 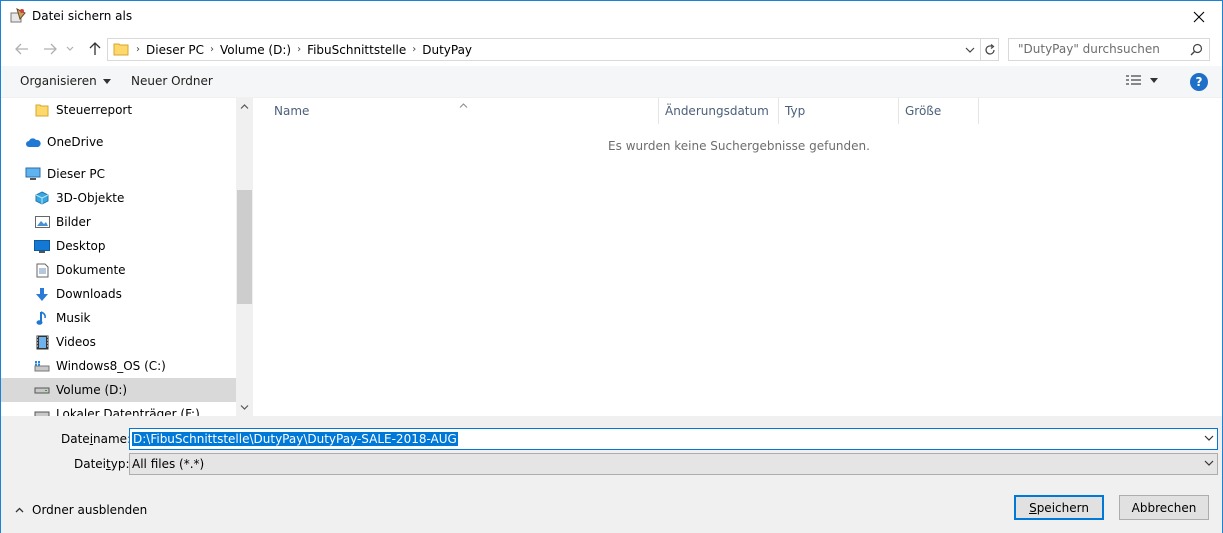 I want to click on documents-icon, so click(x=42, y=270).